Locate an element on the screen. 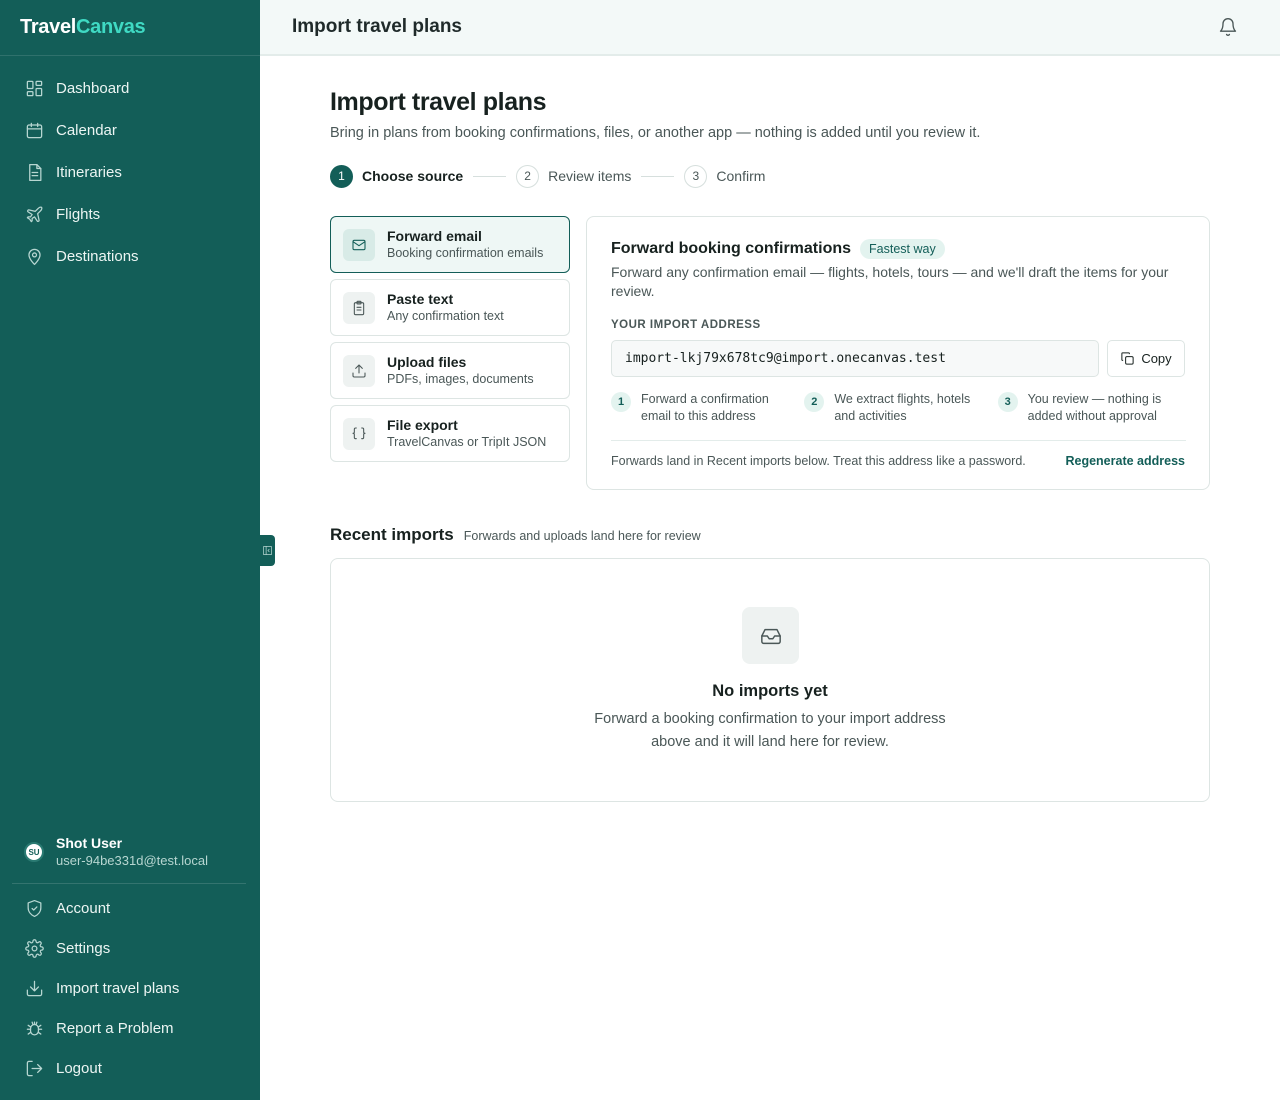 This screenshot has width=1280, height=1100. collapse-icon is located at coordinates (267, 550).